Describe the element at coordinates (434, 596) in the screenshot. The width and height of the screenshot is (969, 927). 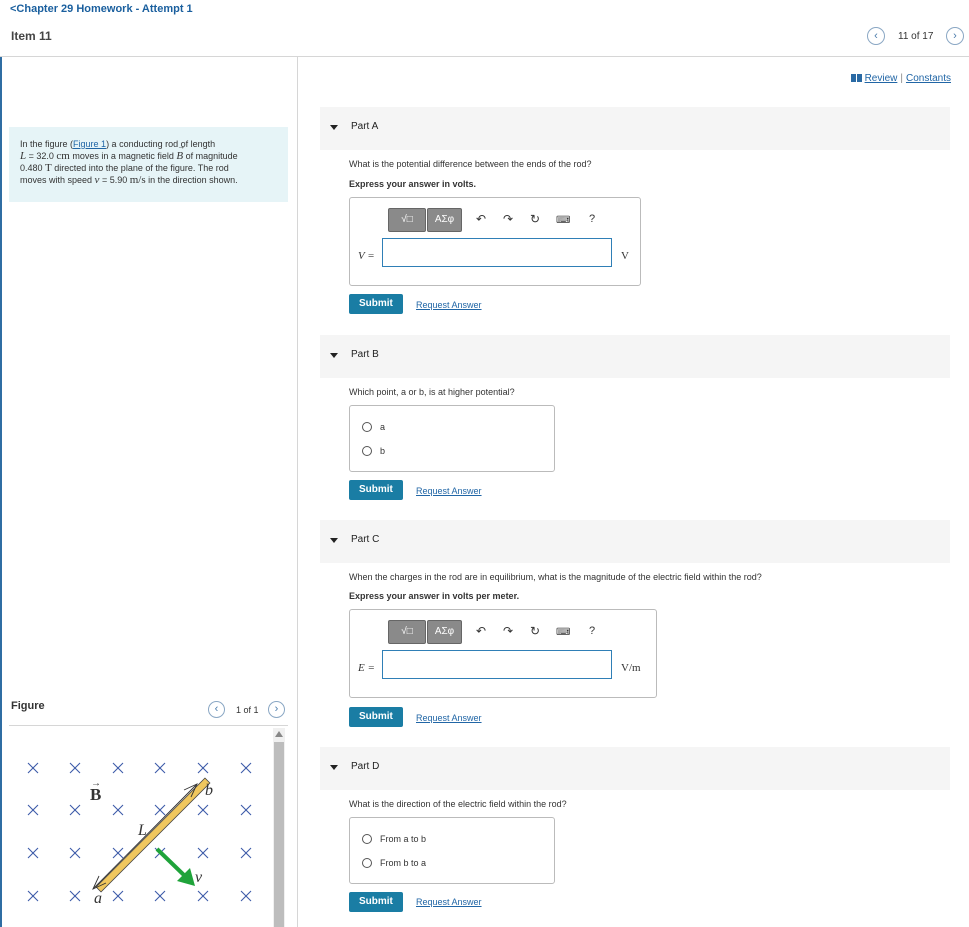
I see `part-c-instruction: Express your answer in volts per meter.` at that location.